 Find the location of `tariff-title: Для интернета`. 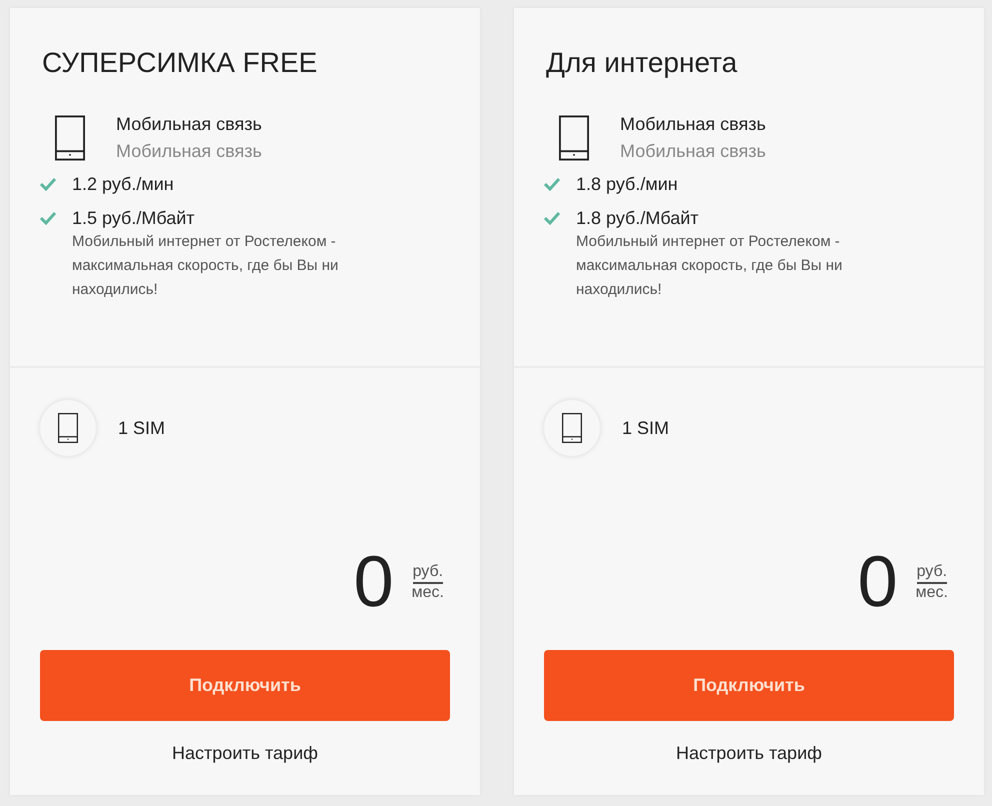

tariff-title: Для интернета is located at coordinates (642, 63).